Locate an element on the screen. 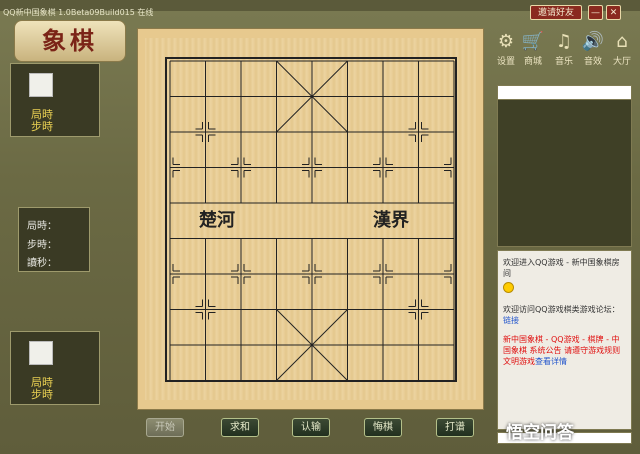 The image size is (640, 454). resign-button: 认输 is located at coordinates (311, 427).